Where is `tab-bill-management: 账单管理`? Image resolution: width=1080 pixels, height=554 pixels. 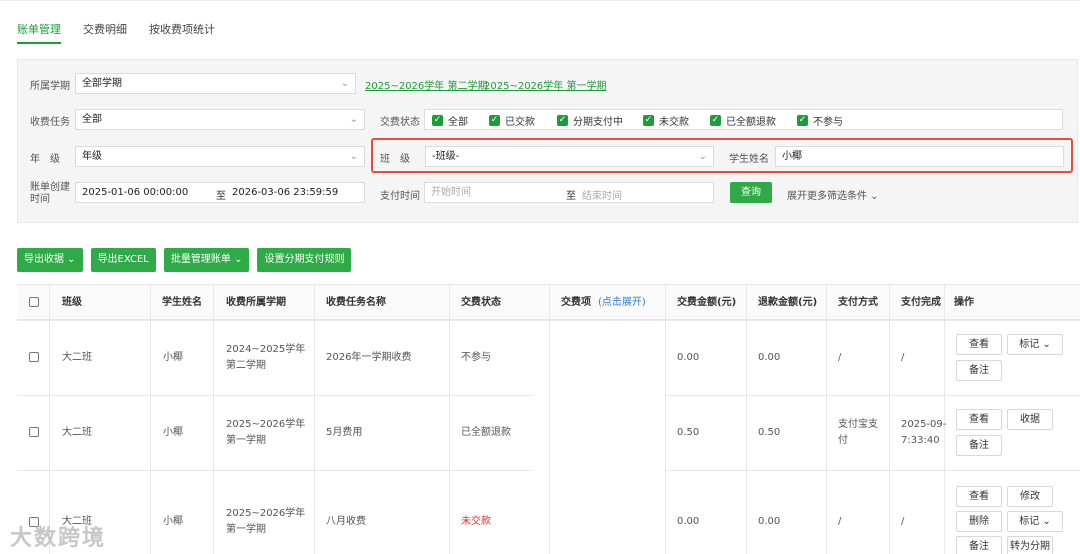
tab-bill-management: 账单管理 is located at coordinates (39, 31).